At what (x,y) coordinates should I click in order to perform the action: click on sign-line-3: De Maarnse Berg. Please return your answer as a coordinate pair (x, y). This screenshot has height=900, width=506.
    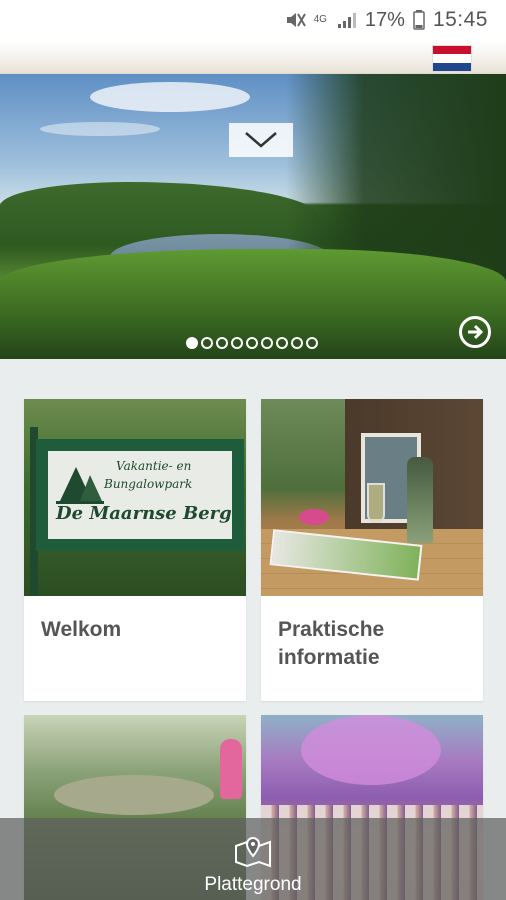
    Looking at the image, I should click on (144, 513).